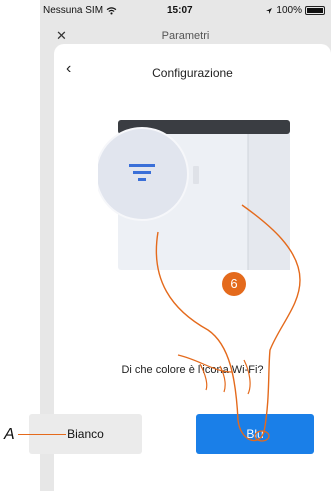 Image resolution: width=336 pixels, height=491 pixels. What do you see at coordinates (192, 73) in the screenshot?
I see `page-title: Configurazione` at bounding box center [192, 73].